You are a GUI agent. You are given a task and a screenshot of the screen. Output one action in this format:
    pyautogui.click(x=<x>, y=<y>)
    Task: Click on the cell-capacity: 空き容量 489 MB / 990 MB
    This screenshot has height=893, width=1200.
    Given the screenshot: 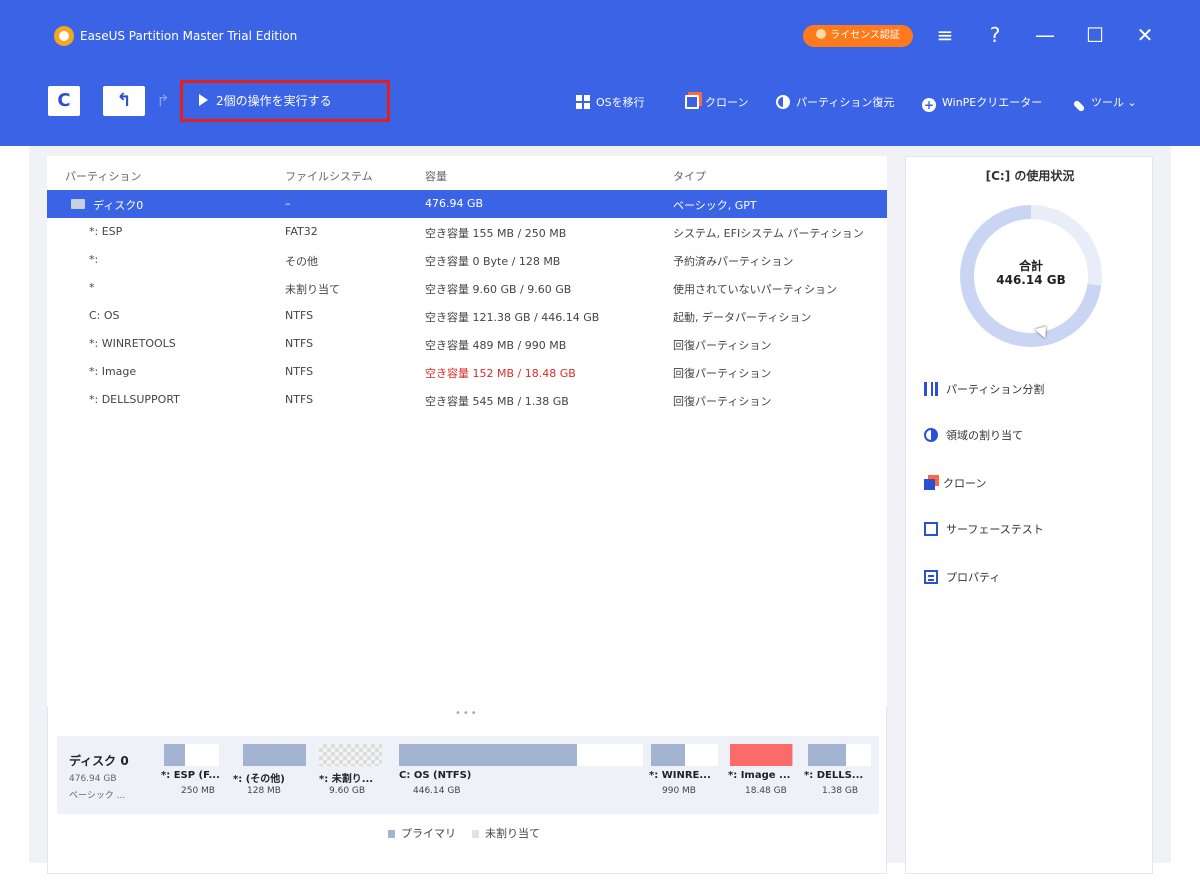 What is the action you would take?
    pyautogui.click(x=496, y=345)
    